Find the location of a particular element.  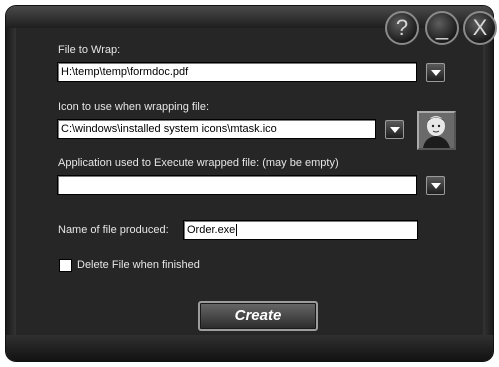

output-name-label: Name of file produced: is located at coordinates (113, 230).